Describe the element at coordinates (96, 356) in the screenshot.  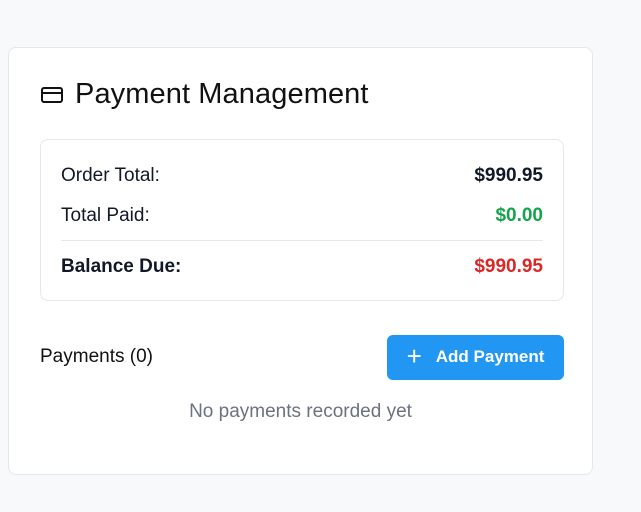
I see `payments-title: Payments (0)` at that location.